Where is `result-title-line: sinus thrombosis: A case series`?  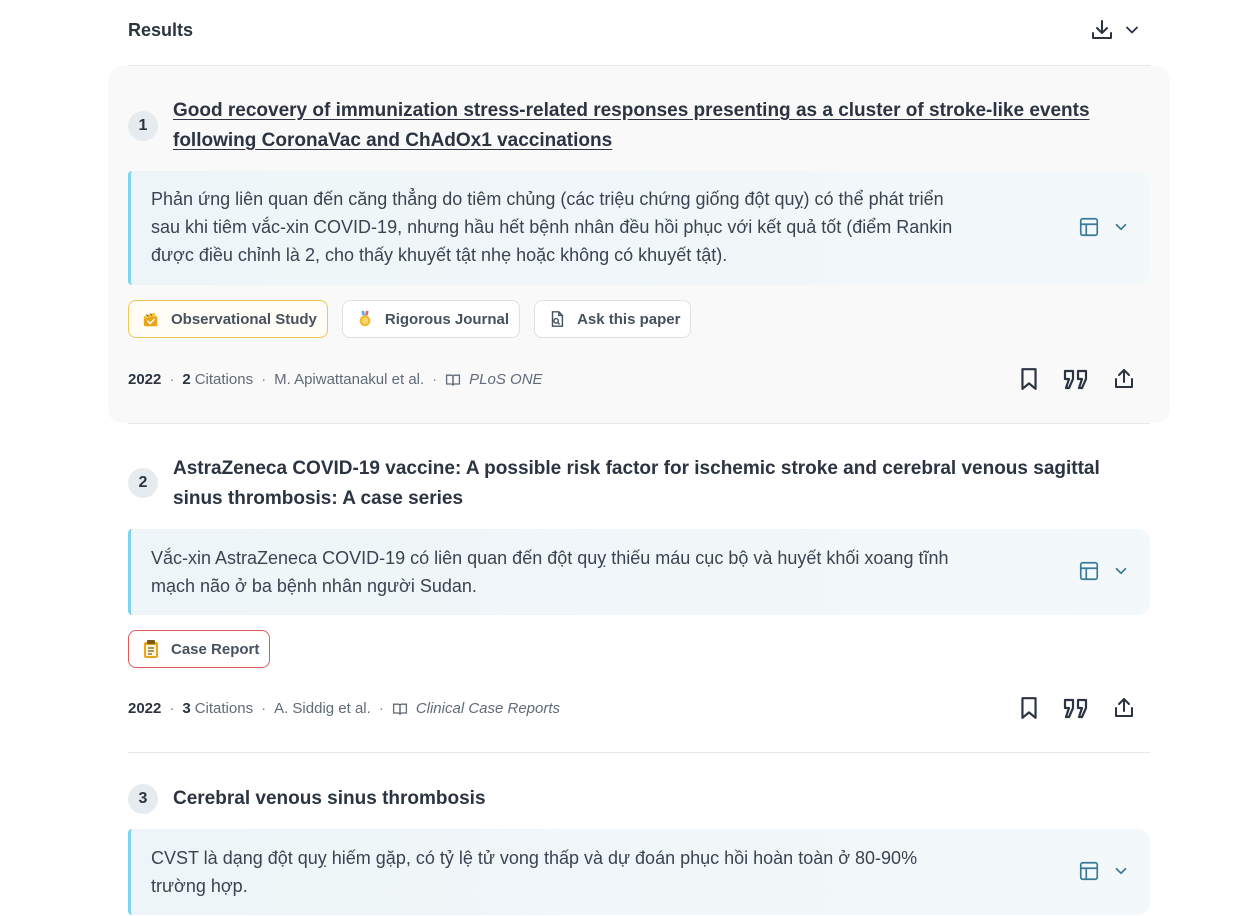
result-title-line: sinus thrombosis: A case series is located at coordinates (318, 498).